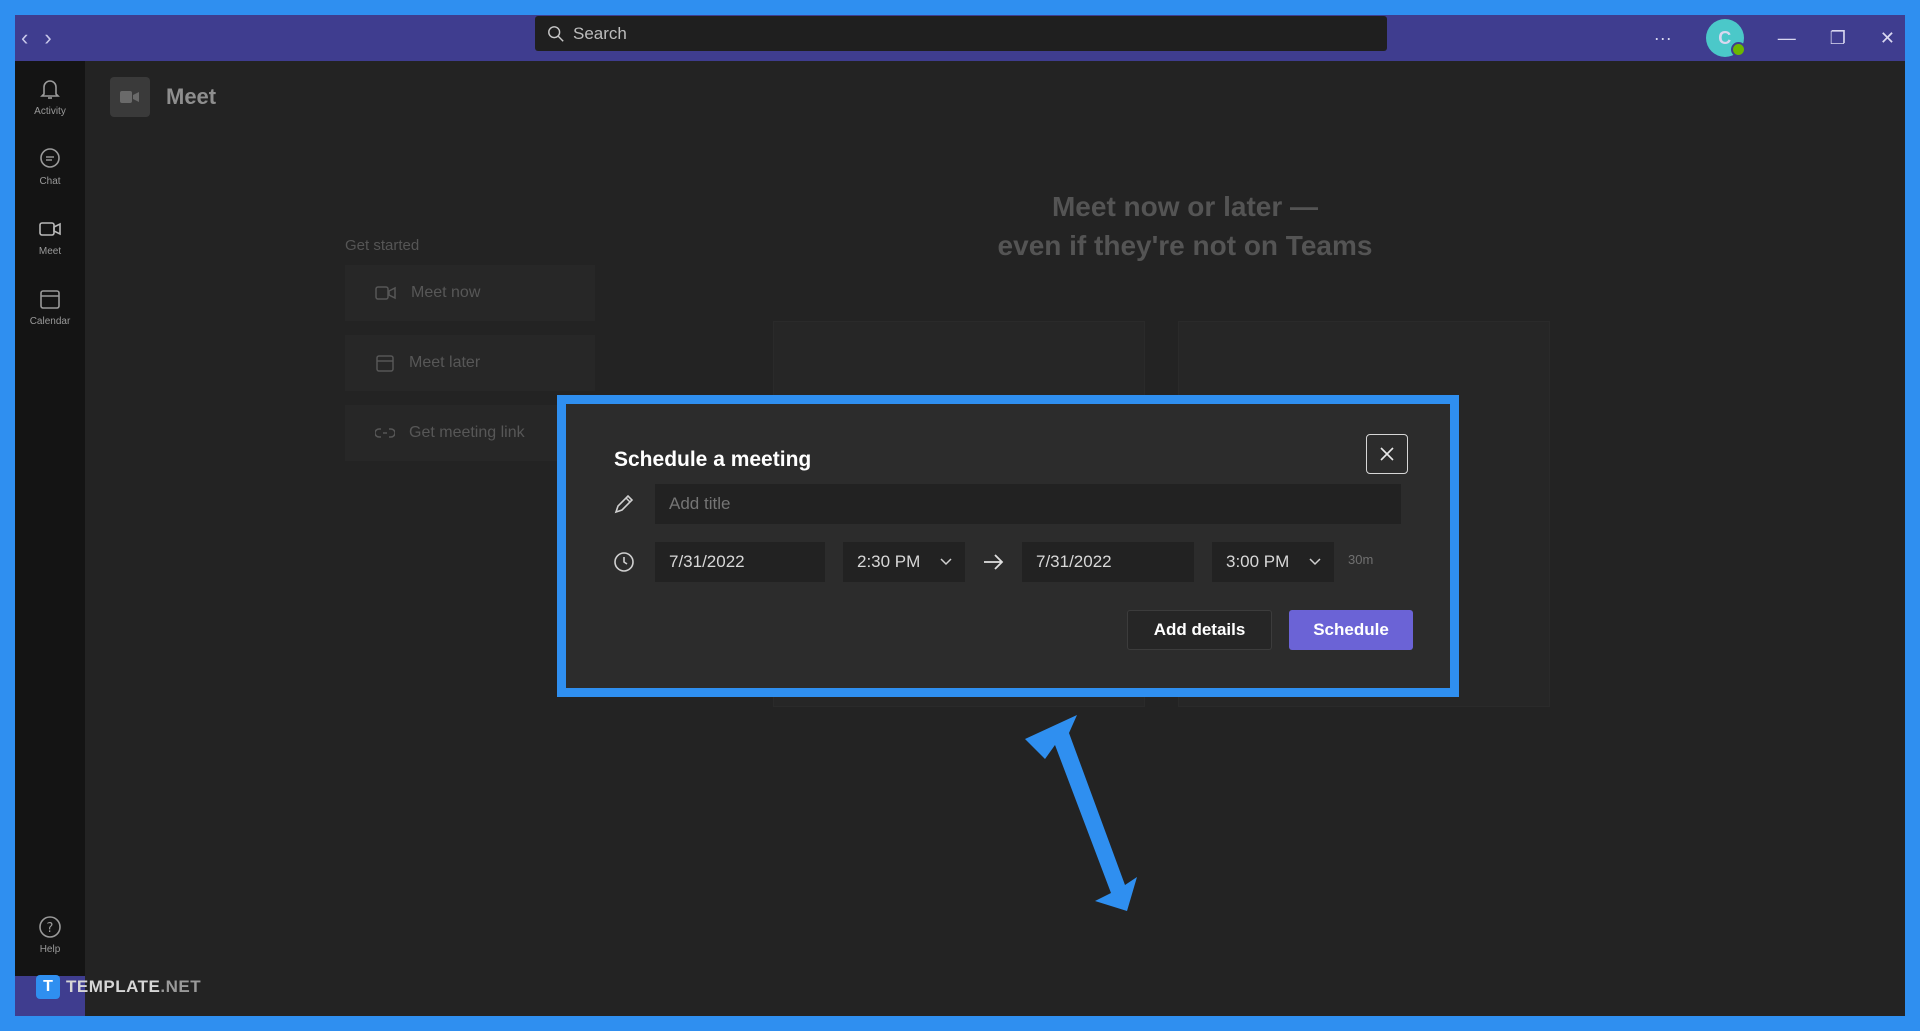  Describe the element at coordinates (624, 504) in the screenshot. I see `pencil-icon` at that location.